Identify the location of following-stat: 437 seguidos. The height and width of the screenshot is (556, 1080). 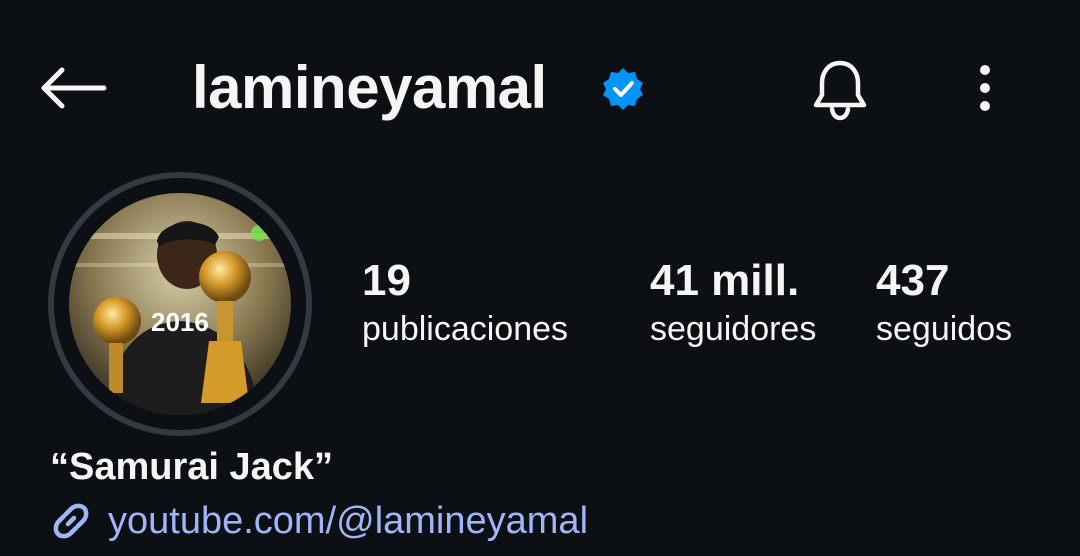
(944, 304).